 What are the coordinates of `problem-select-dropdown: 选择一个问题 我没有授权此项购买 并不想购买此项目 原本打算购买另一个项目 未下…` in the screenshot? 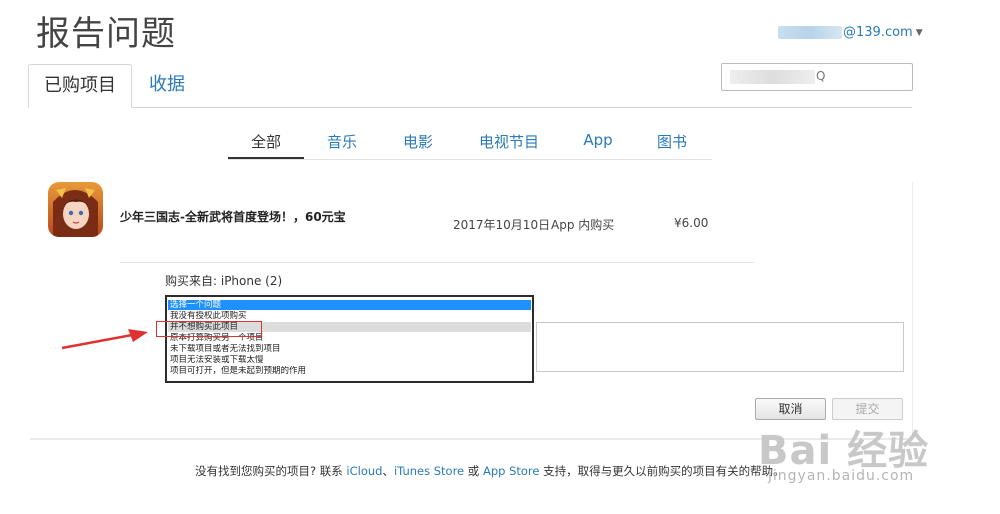 It's located at (349, 339).